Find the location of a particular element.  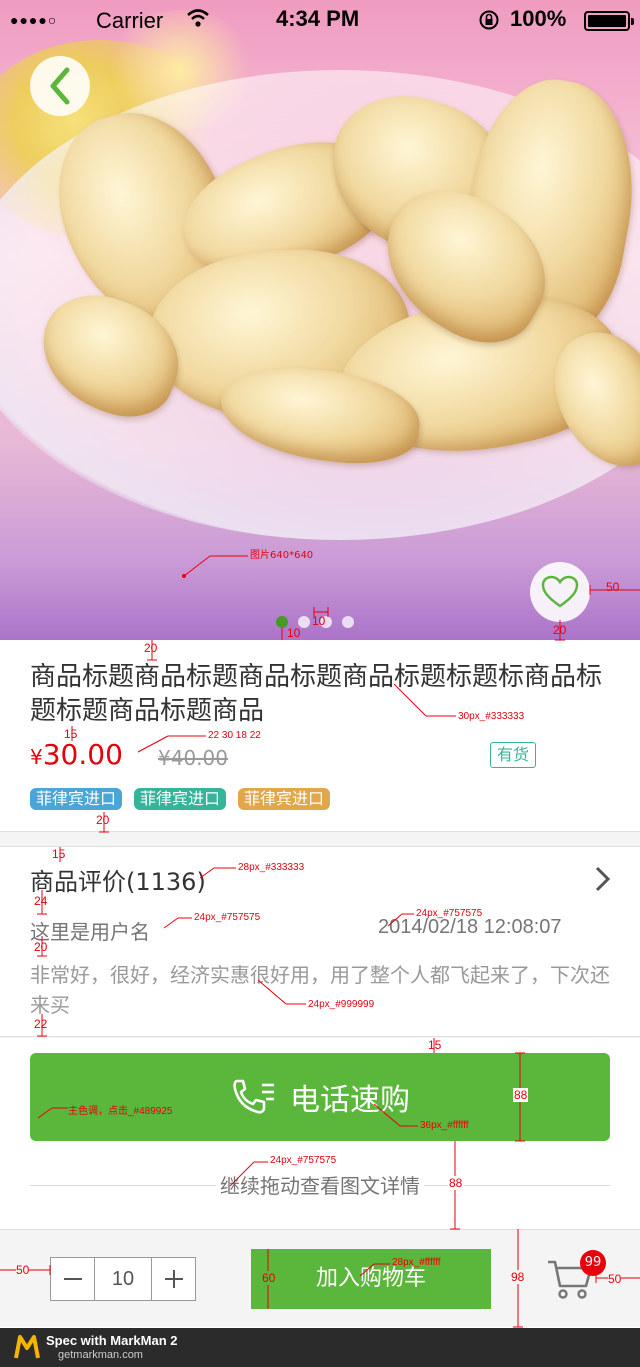

plus-icon is located at coordinates (173, 1279).